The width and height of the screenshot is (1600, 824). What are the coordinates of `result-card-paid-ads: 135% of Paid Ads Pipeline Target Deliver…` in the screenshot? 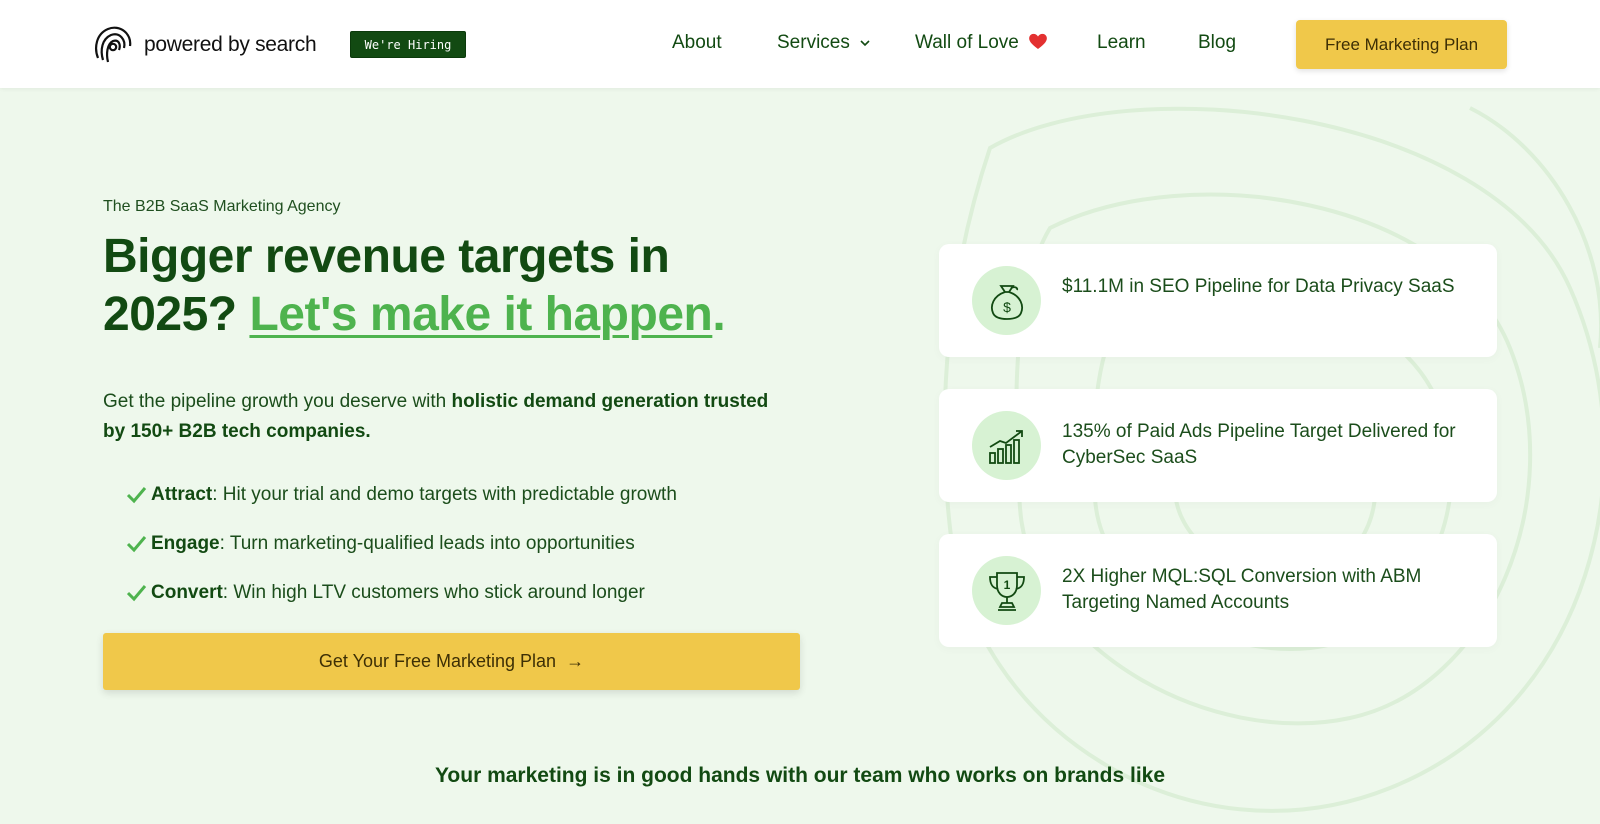 It's located at (1218, 445).